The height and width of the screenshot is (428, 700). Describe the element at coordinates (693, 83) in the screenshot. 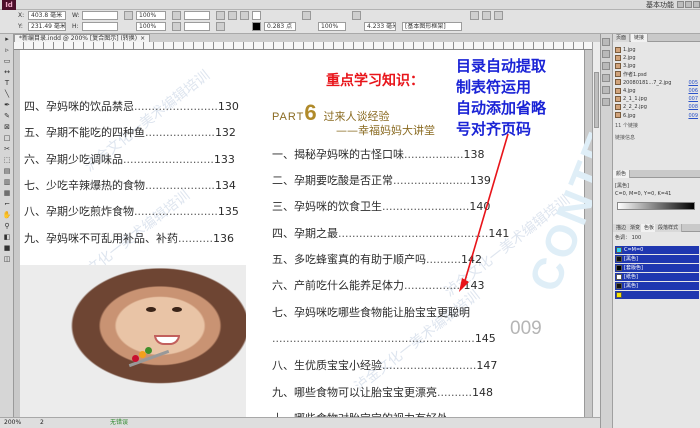

I see `link-page-number: 005` at that location.